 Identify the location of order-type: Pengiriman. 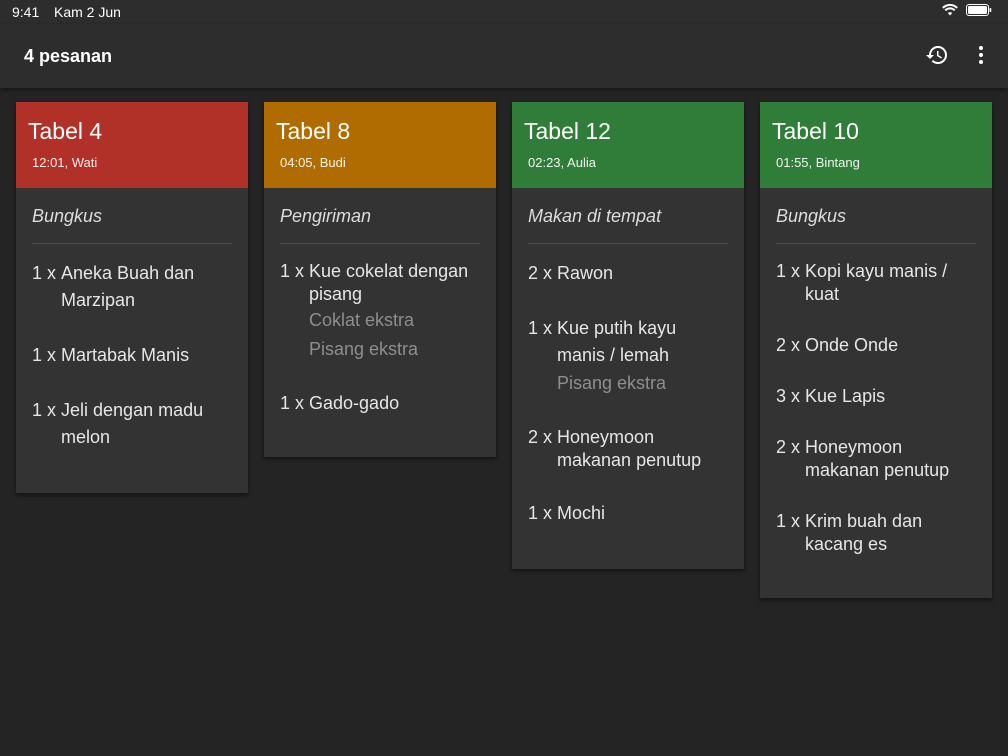
(380, 216).